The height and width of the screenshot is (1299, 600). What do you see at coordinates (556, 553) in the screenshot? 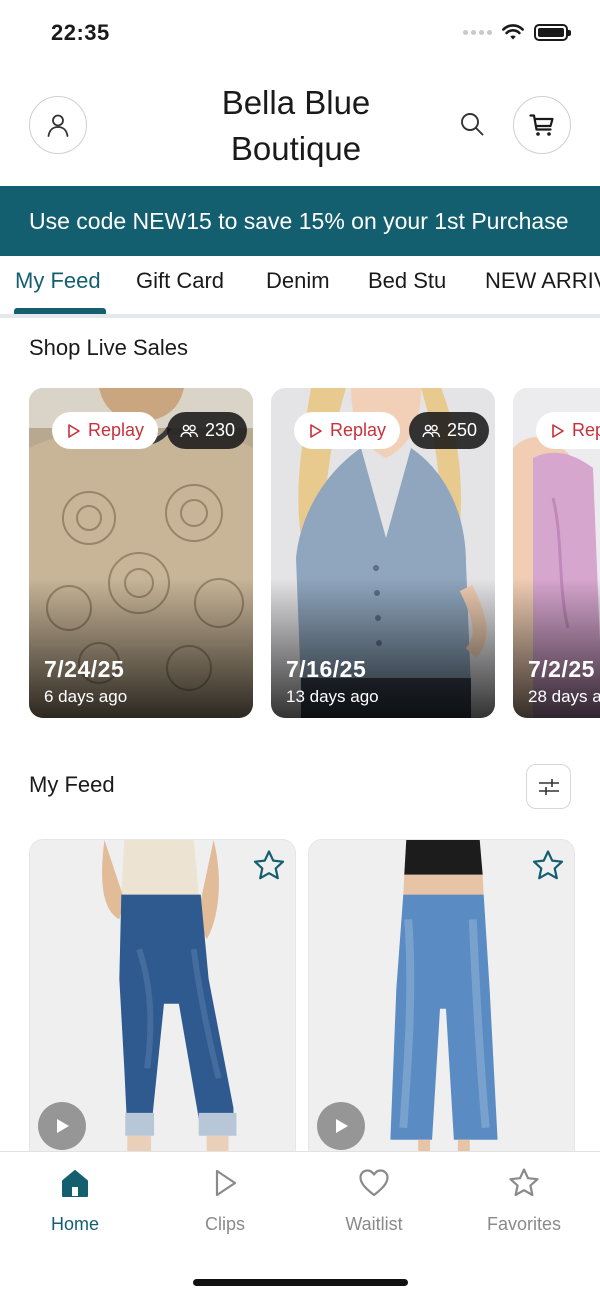
I see `live-sale-card: Replay 7/2/25 28 days ago` at bounding box center [556, 553].